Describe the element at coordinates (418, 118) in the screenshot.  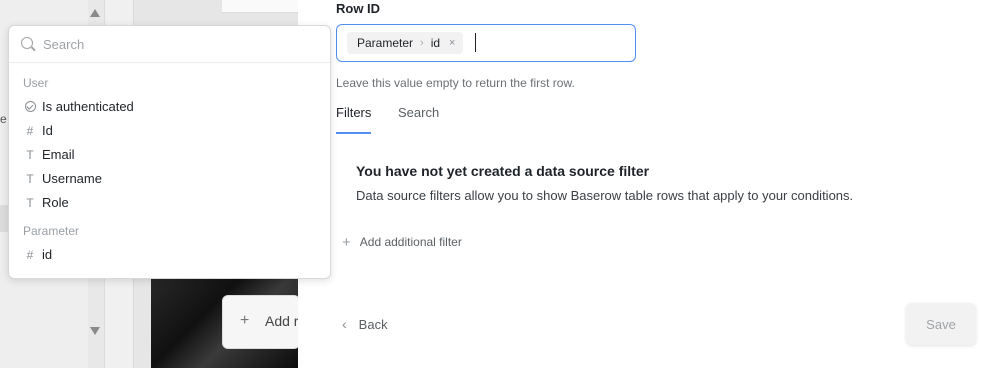
I see `tab-search: Search` at that location.